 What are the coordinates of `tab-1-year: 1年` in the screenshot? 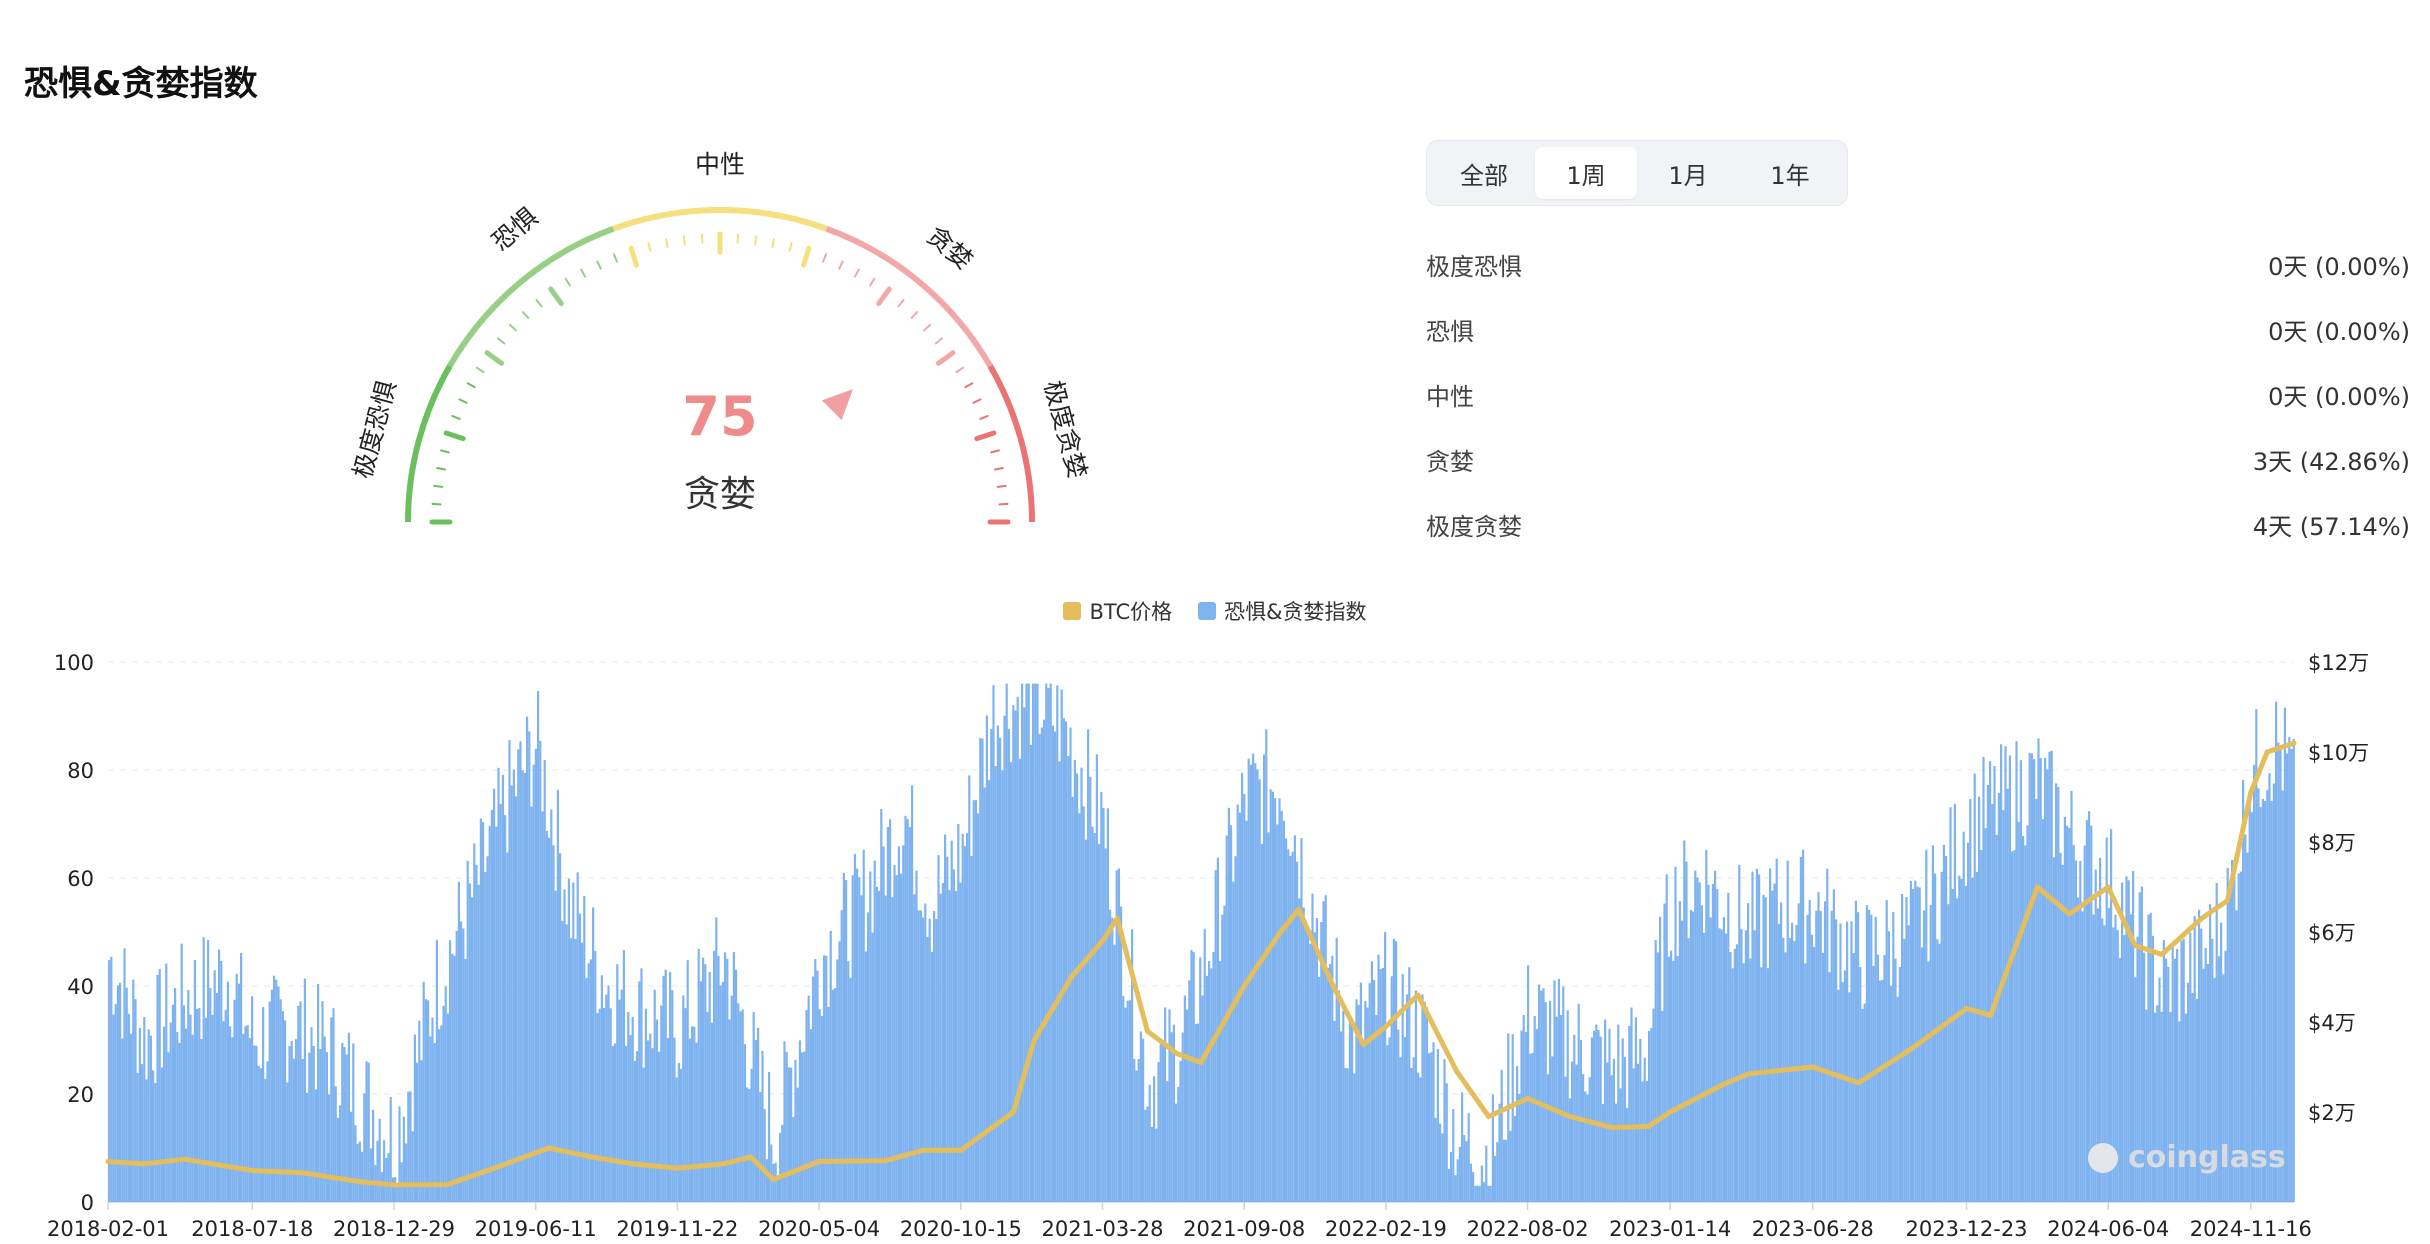 It's located at (1790, 173).